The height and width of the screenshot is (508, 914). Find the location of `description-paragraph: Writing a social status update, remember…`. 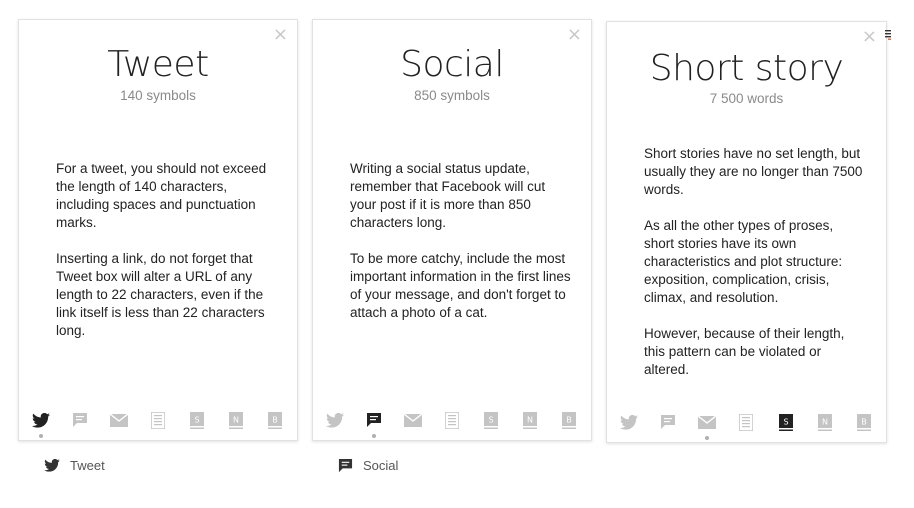

description-paragraph: Writing a social status update, remember… is located at coordinates (448, 195).